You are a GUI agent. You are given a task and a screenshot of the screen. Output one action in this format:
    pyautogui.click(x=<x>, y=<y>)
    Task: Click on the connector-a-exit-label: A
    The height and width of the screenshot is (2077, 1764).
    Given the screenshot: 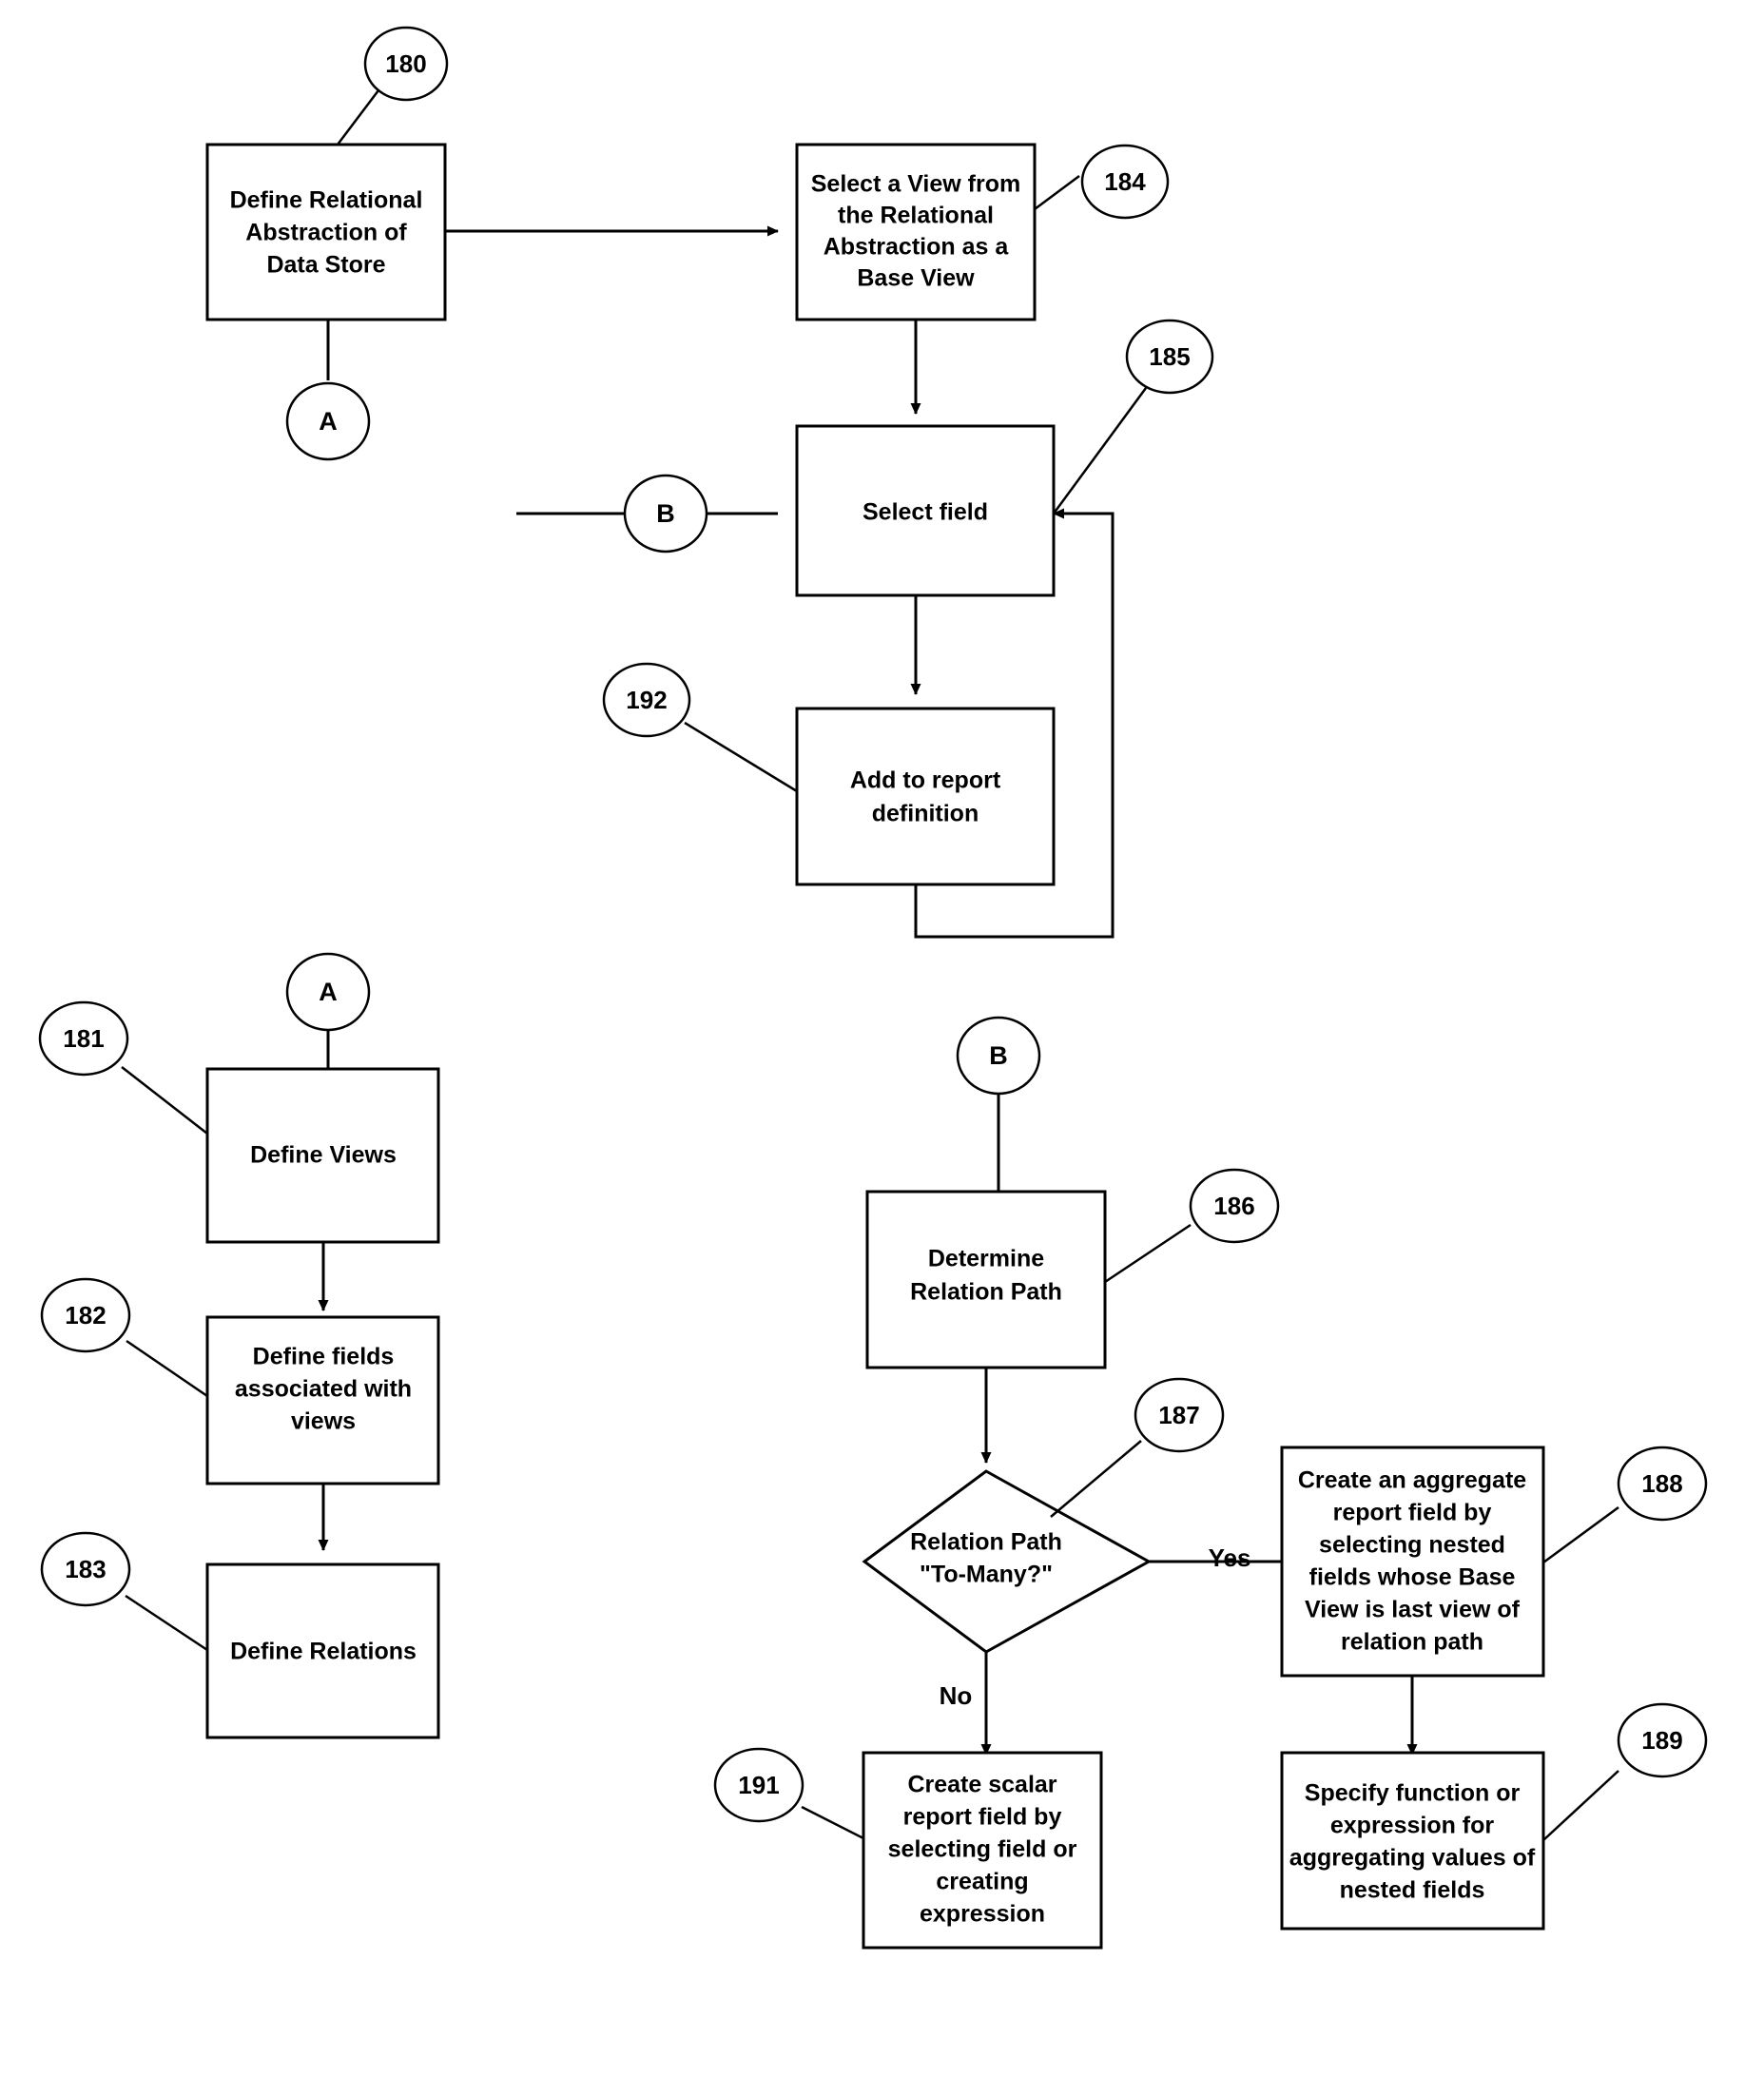 What is the action you would take?
    pyautogui.click(x=329, y=421)
    